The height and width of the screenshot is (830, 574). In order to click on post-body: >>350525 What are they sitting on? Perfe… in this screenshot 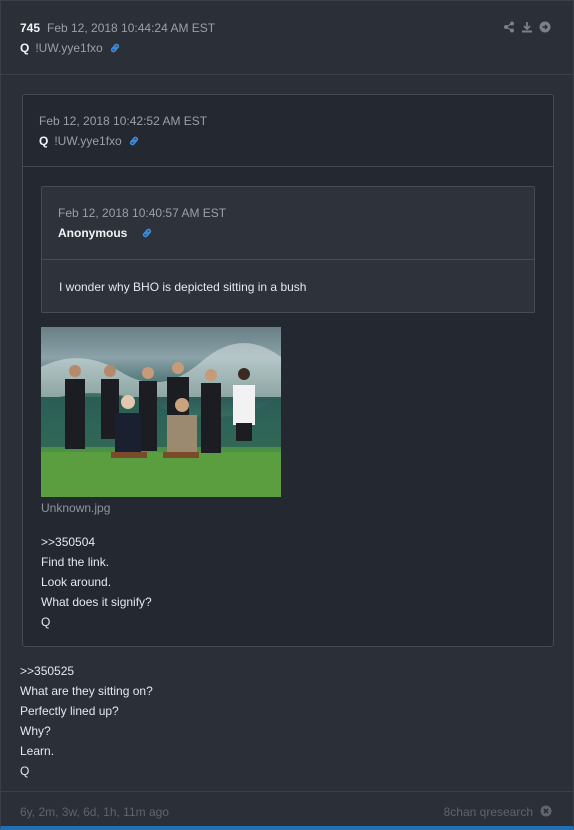, I will do `click(86, 721)`.